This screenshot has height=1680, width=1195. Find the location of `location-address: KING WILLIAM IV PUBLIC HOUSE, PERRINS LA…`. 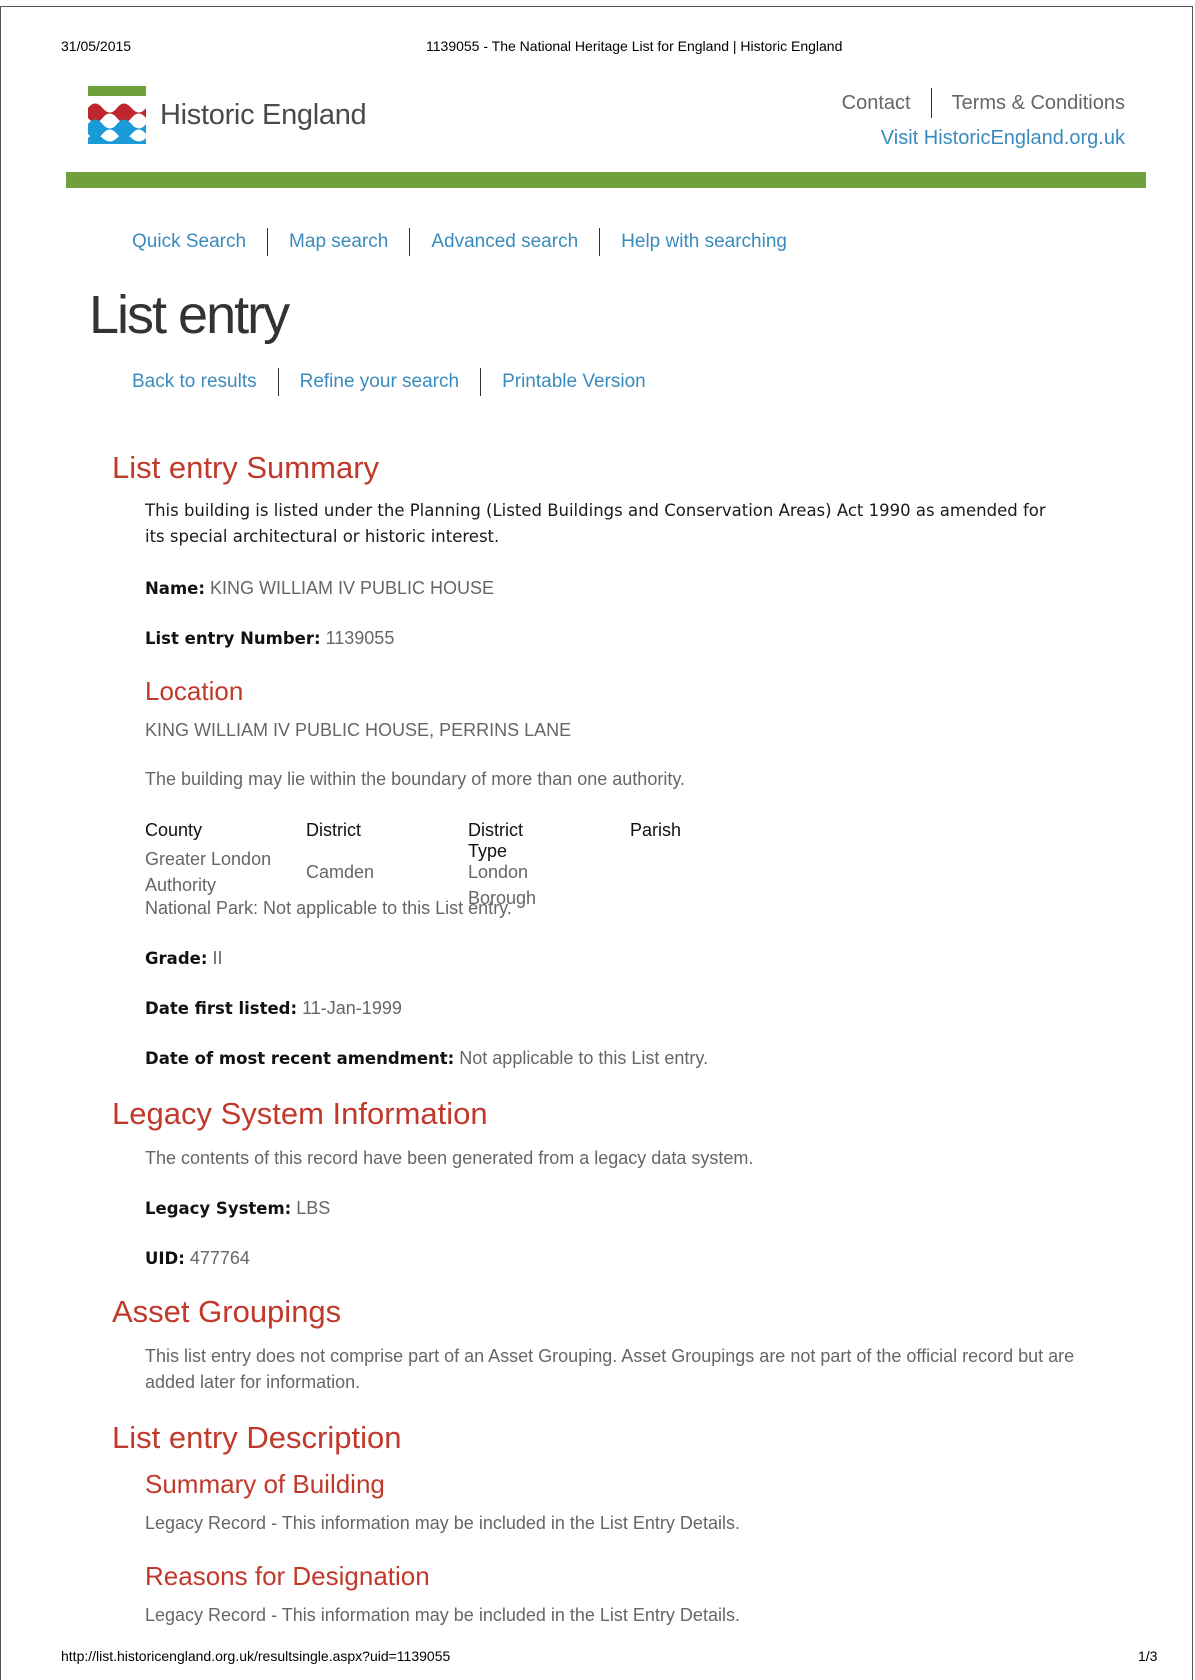

location-address: KING WILLIAM IV PUBLIC HOUSE, PERRINS LA… is located at coordinates (358, 730).